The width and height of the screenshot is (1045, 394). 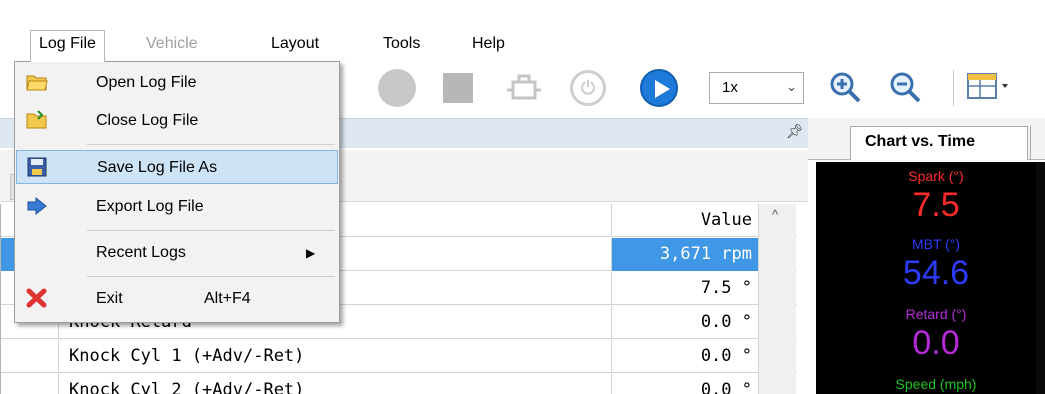 I want to click on power-icon: ⏻, so click(x=588, y=88).